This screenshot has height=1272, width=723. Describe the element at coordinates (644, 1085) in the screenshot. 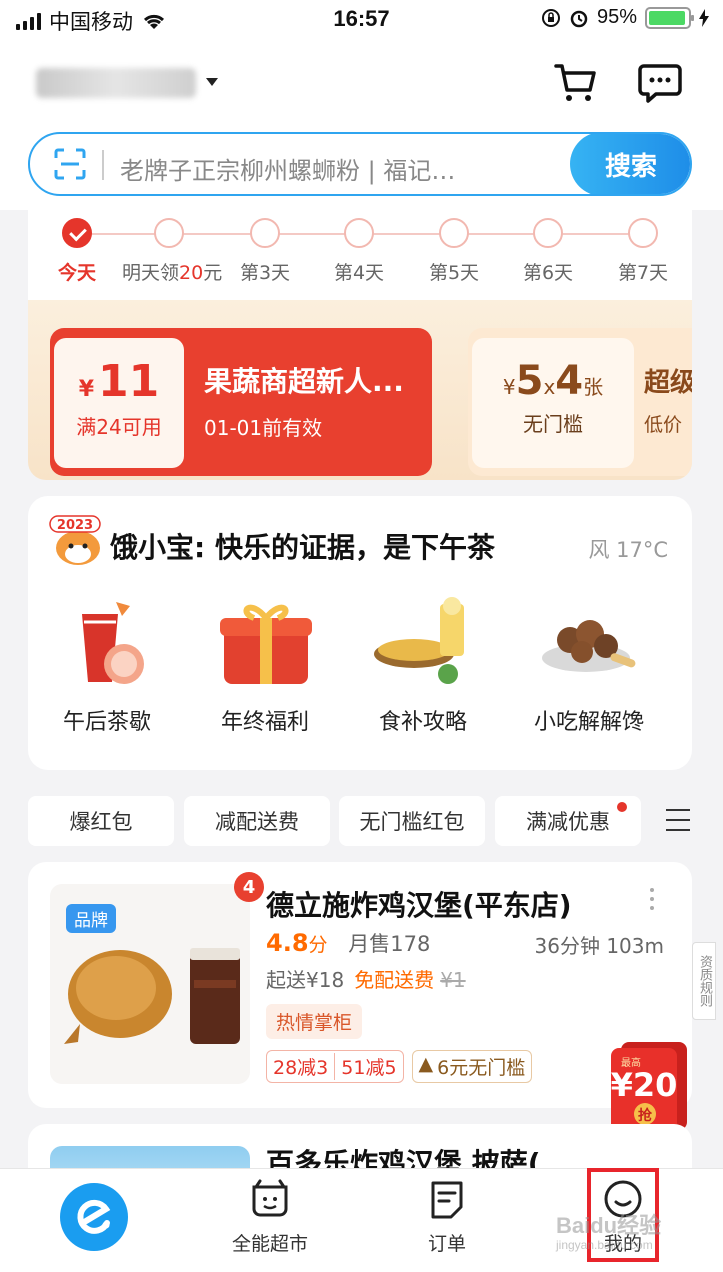

I see `red-packet-amount: ¥20` at that location.